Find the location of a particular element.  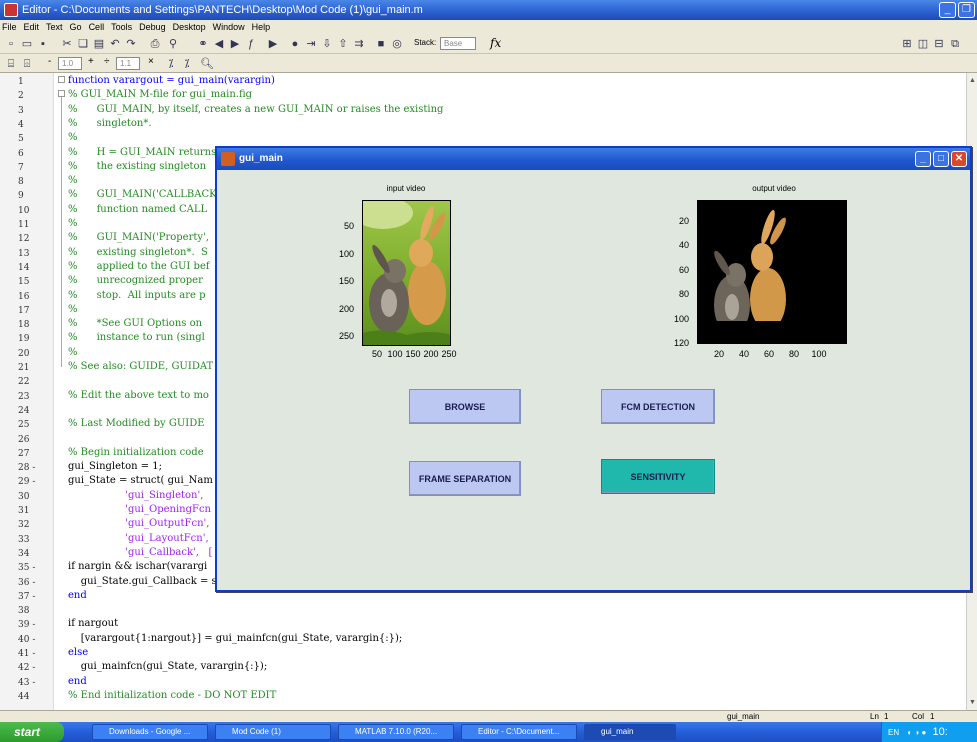

clear-breakpoints-icon: ◎ is located at coordinates (397, 44).